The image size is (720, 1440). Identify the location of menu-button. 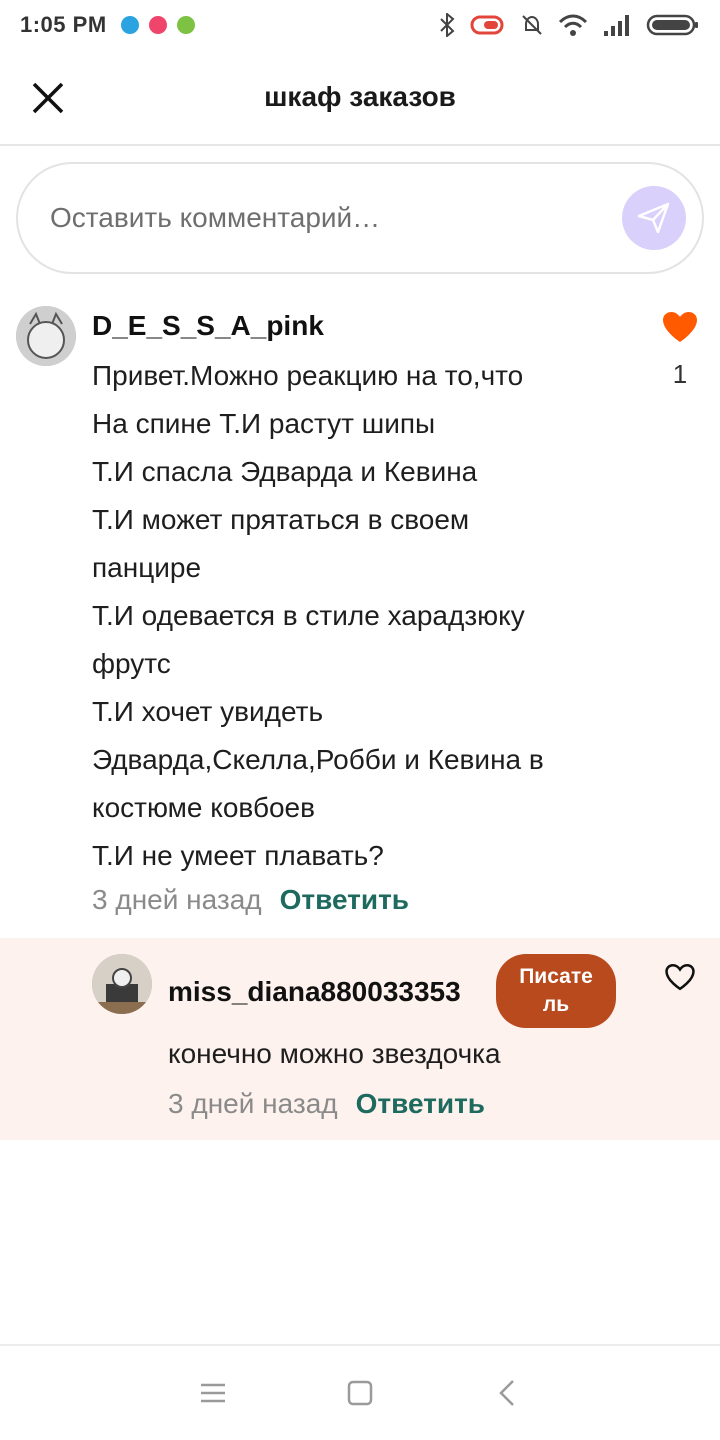
(213, 1393).